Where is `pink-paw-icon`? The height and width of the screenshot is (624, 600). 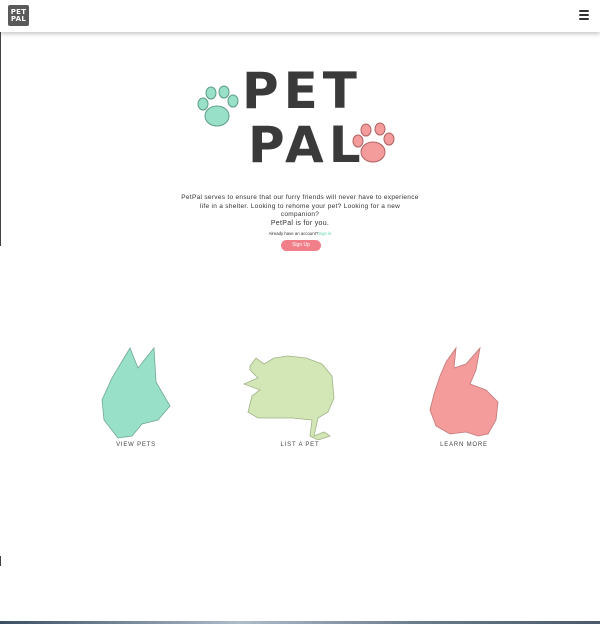
pink-paw-icon is located at coordinates (373, 142).